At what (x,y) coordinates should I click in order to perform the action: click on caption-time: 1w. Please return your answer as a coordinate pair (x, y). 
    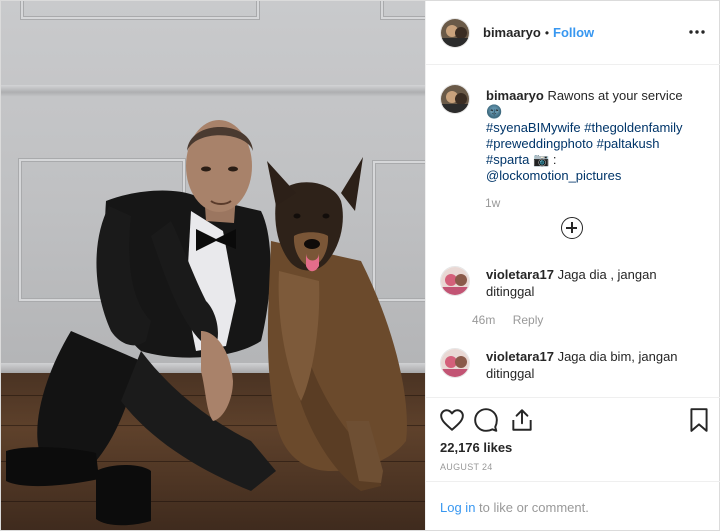
    Looking at the image, I should click on (493, 203).